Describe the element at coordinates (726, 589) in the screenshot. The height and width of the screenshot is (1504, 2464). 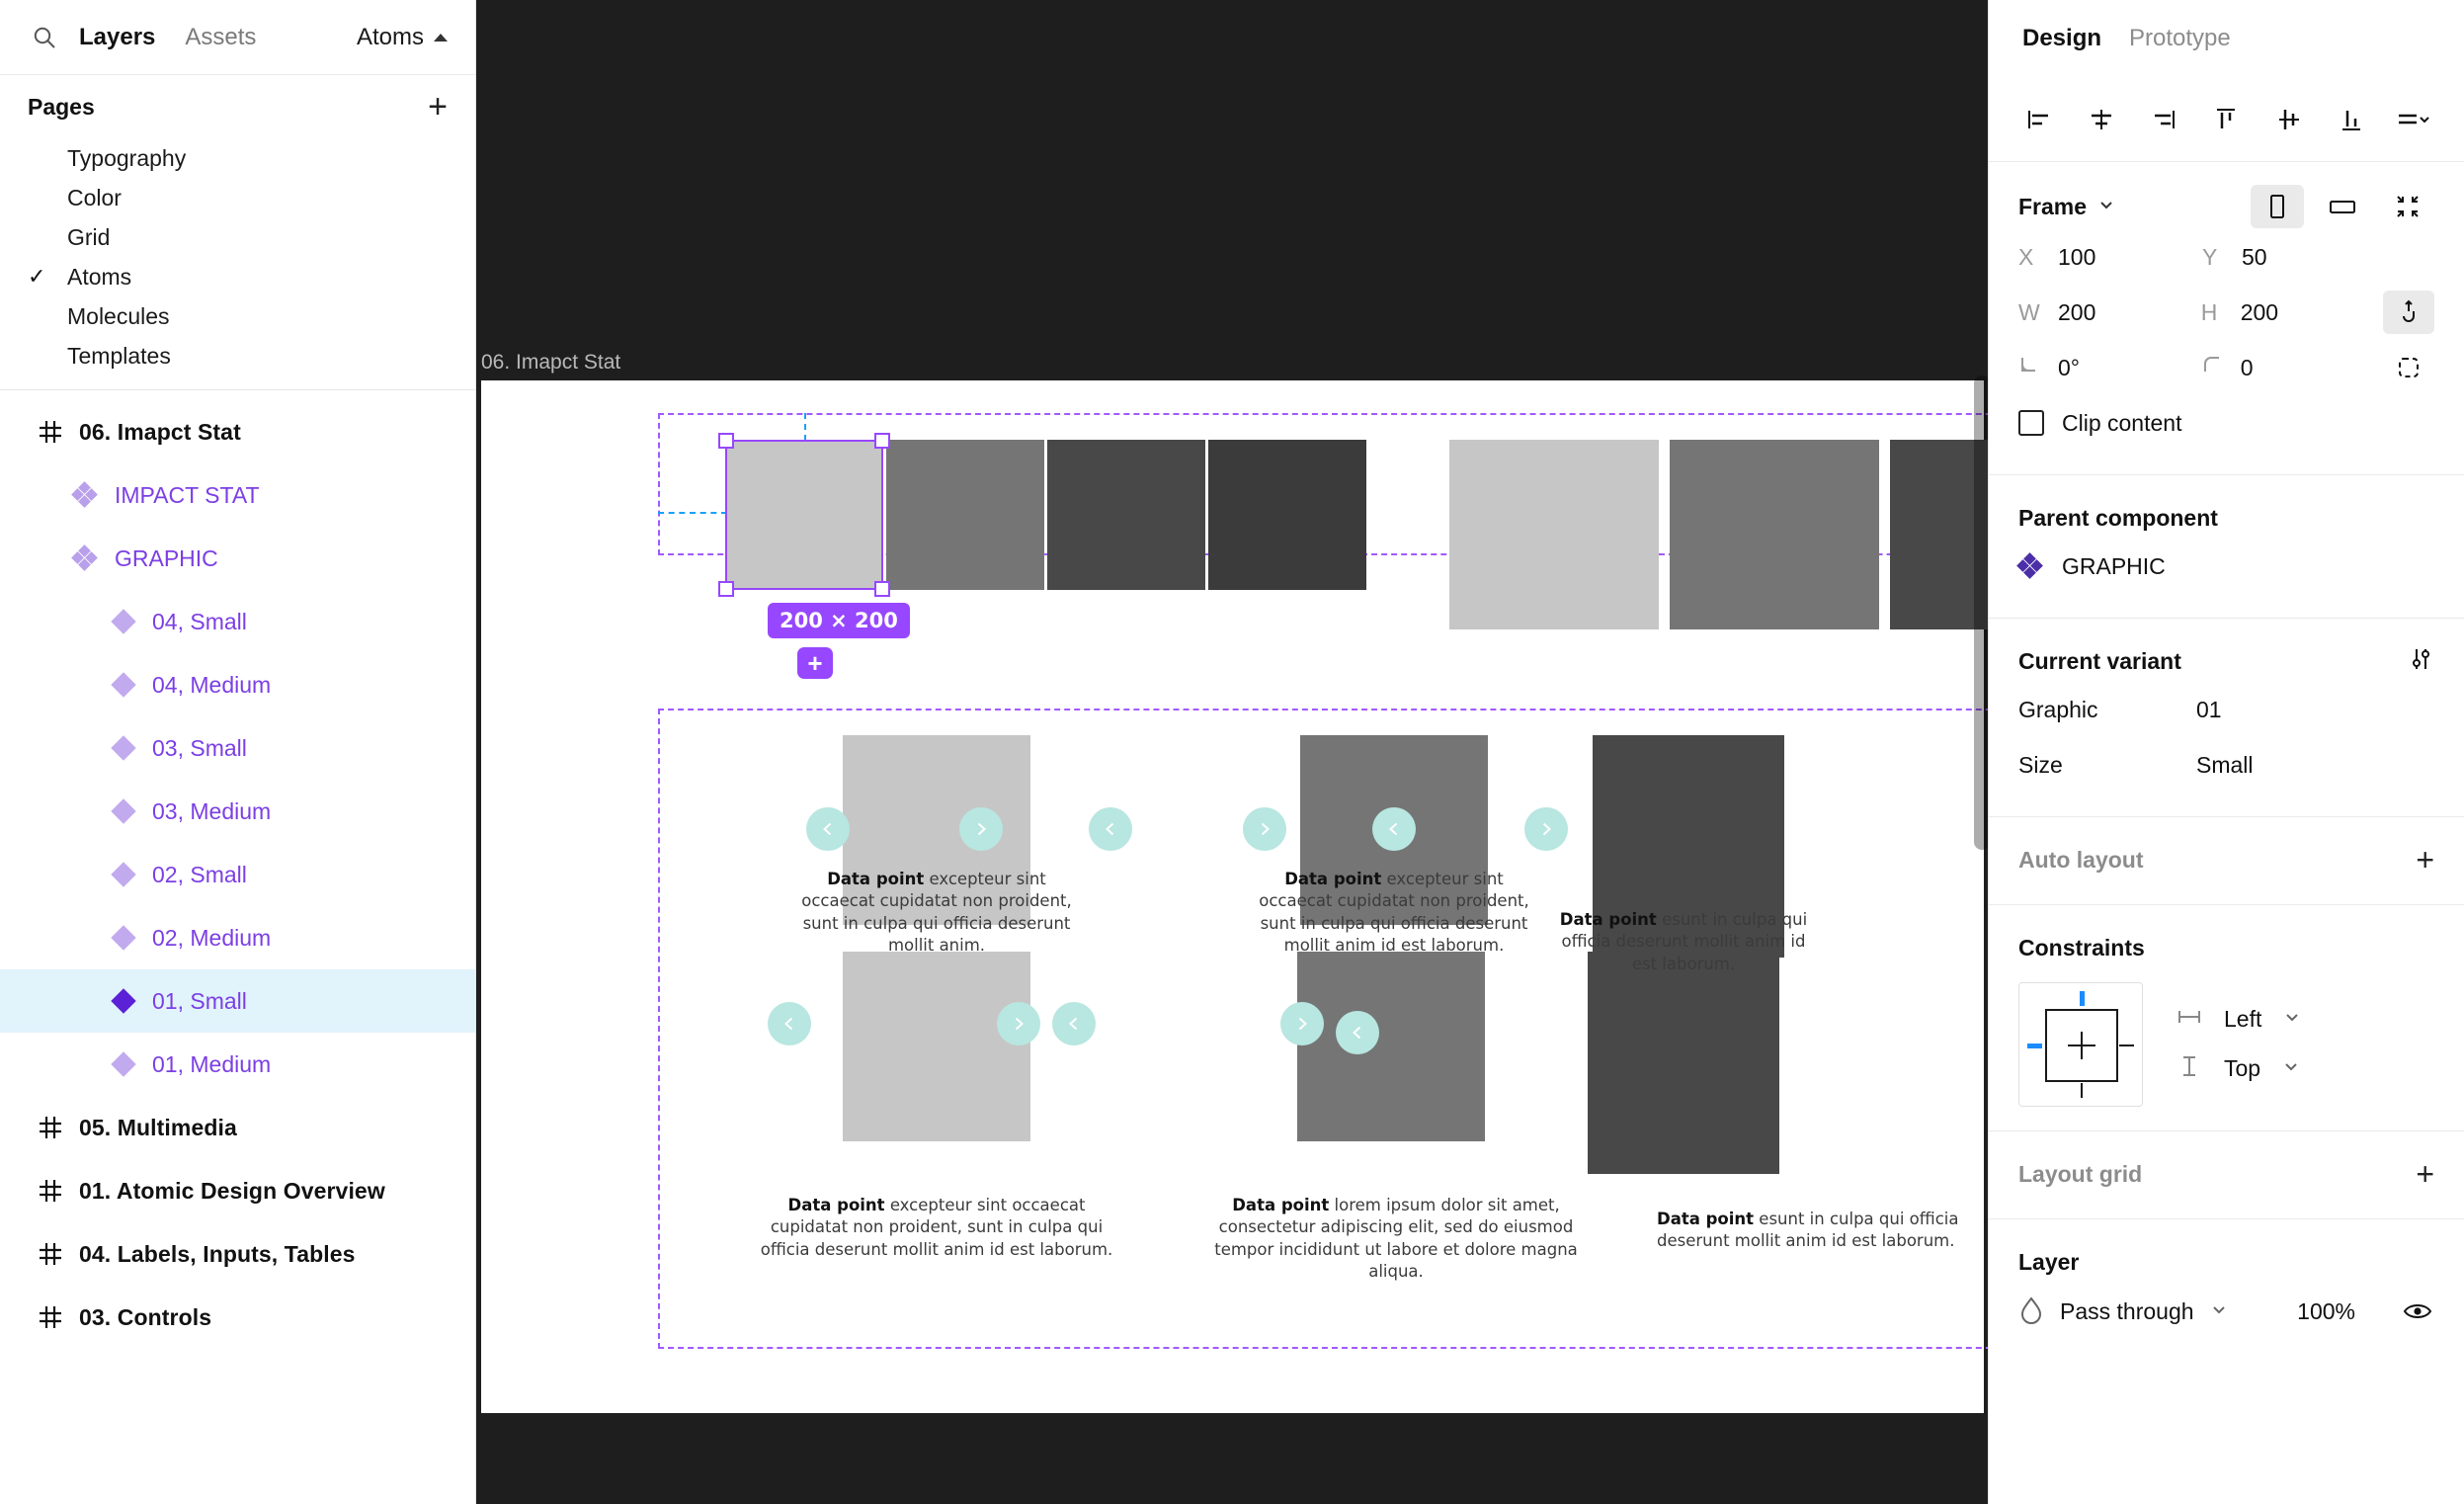
I see `resize-handle-bottom-left` at that location.